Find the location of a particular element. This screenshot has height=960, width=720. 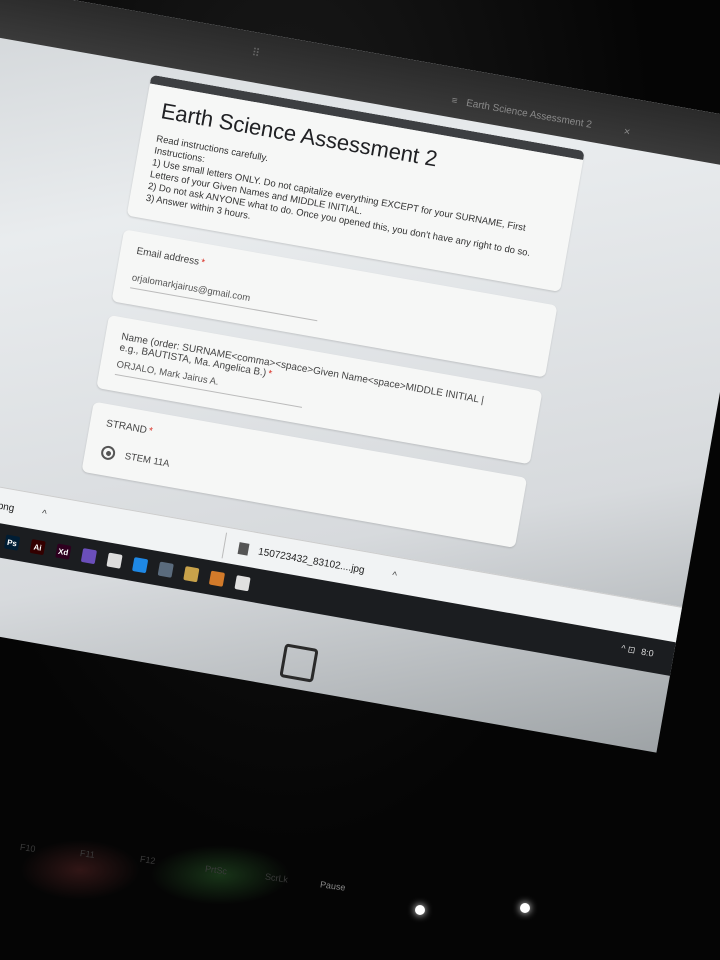

vscode-icon is located at coordinates (140, 565).